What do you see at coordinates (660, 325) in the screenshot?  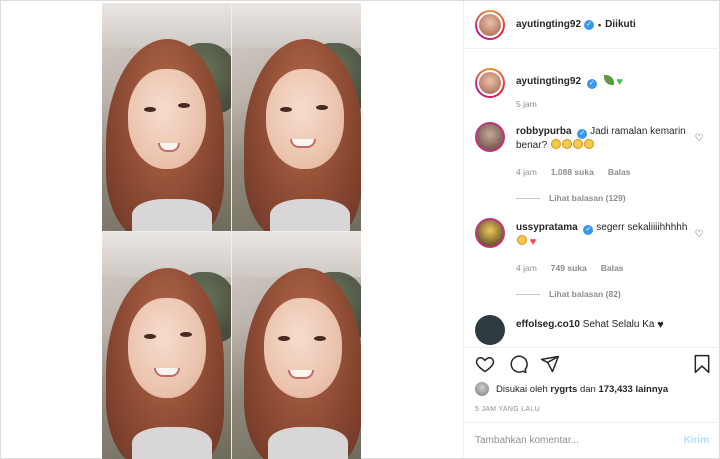 I see `black-heart-emoji-icon: ♥` at bounding box center [660, 325].